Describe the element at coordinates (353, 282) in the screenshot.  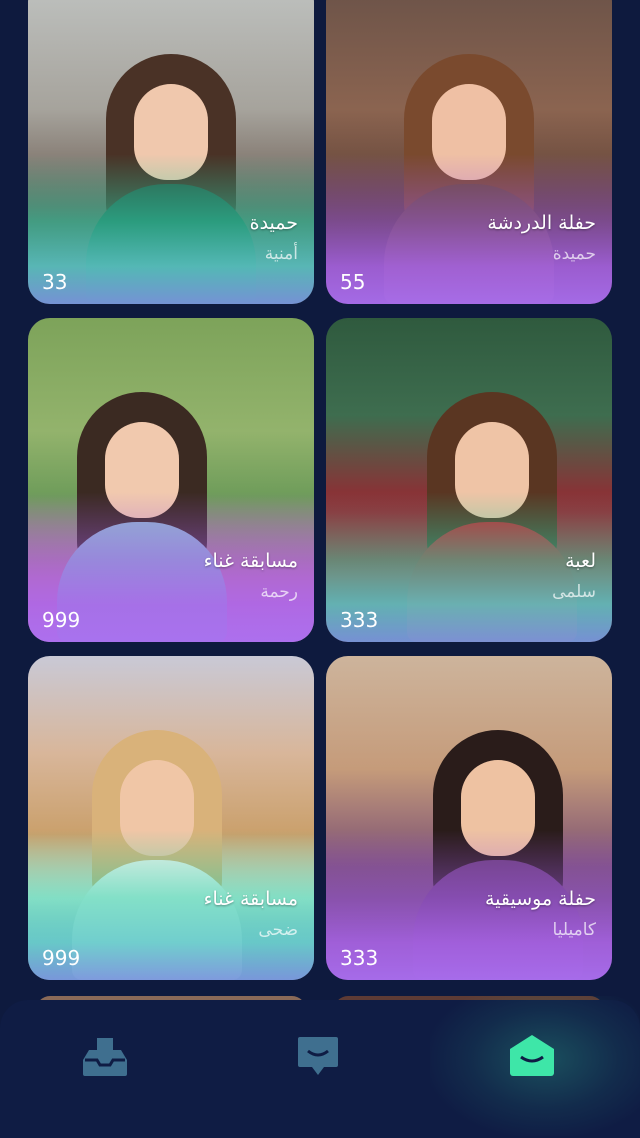
I see `viewer-count: 55` at that location.